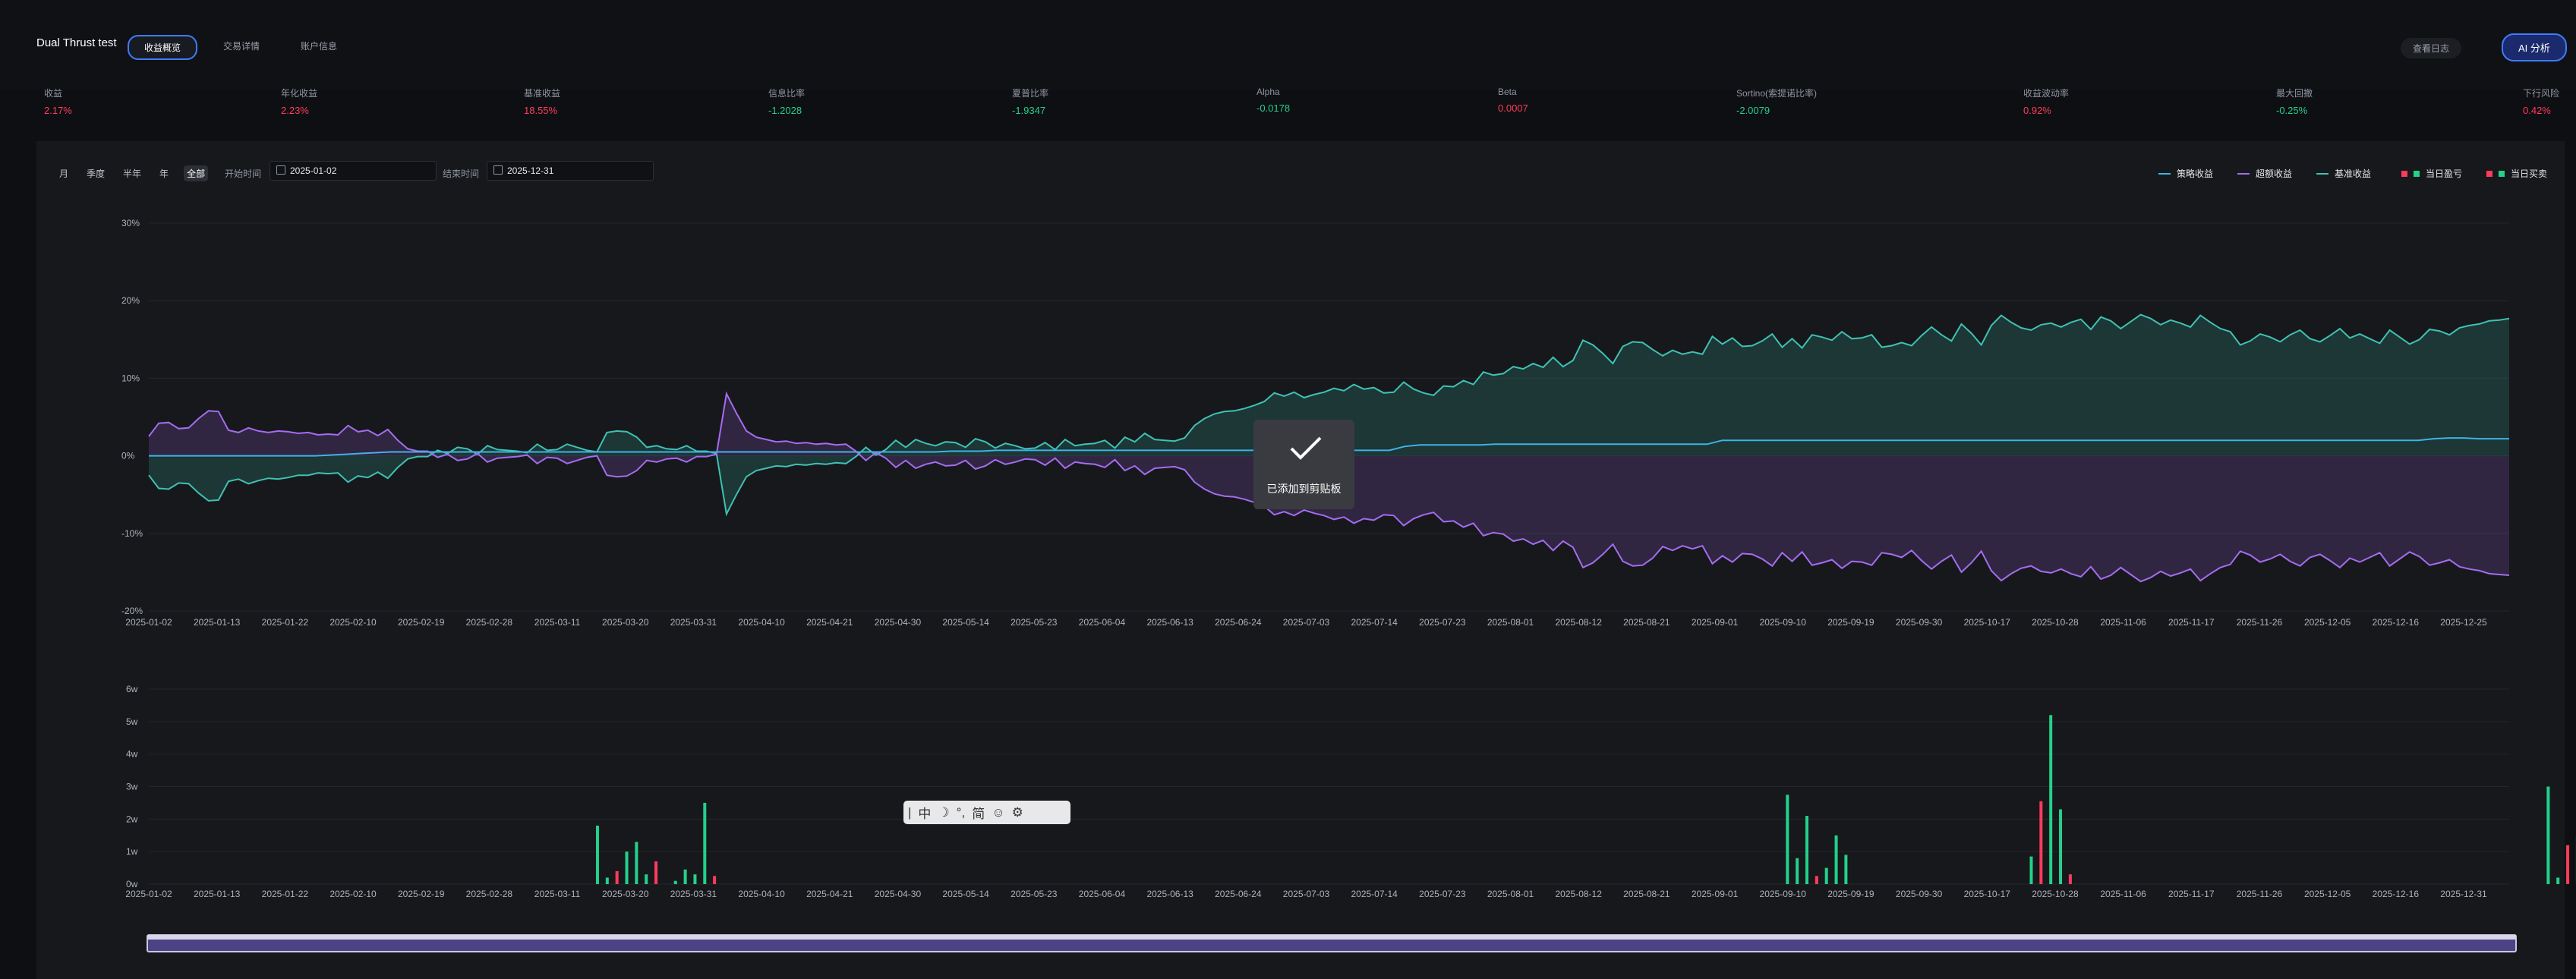 Image resolution: width=2576 pixels, height=979 pixels. I want to click on x-tick-label: 2025-11-26, so click(2260, 623).